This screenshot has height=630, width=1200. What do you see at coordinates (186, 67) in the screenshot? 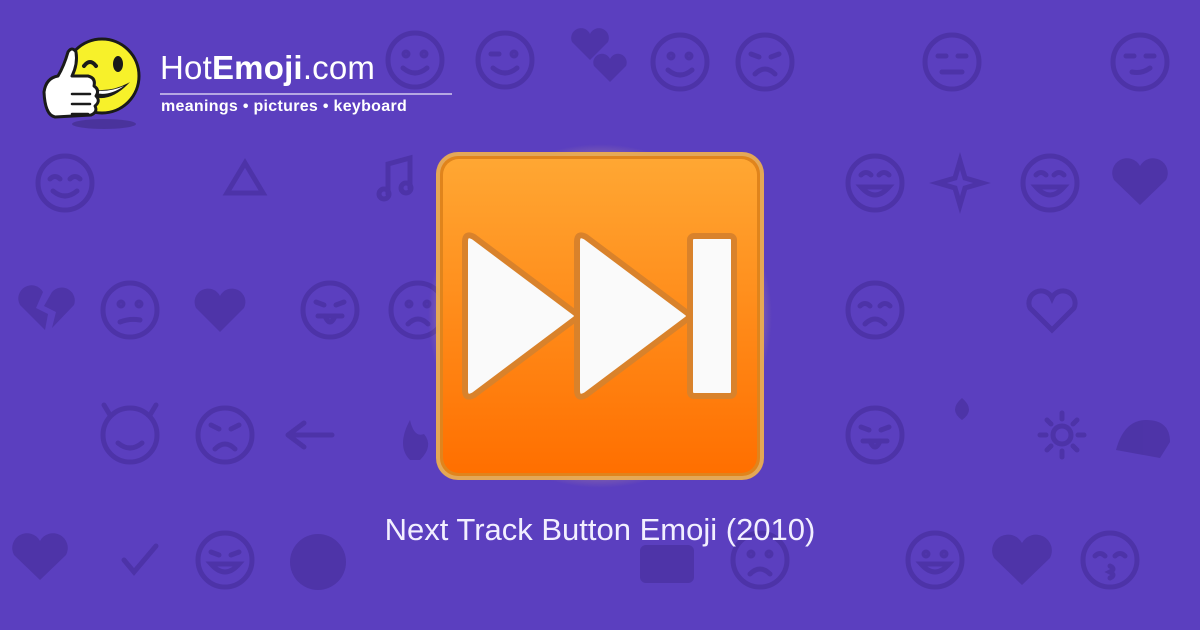
I see `site-name-regular: Hot` at bounding box center [186, 67].